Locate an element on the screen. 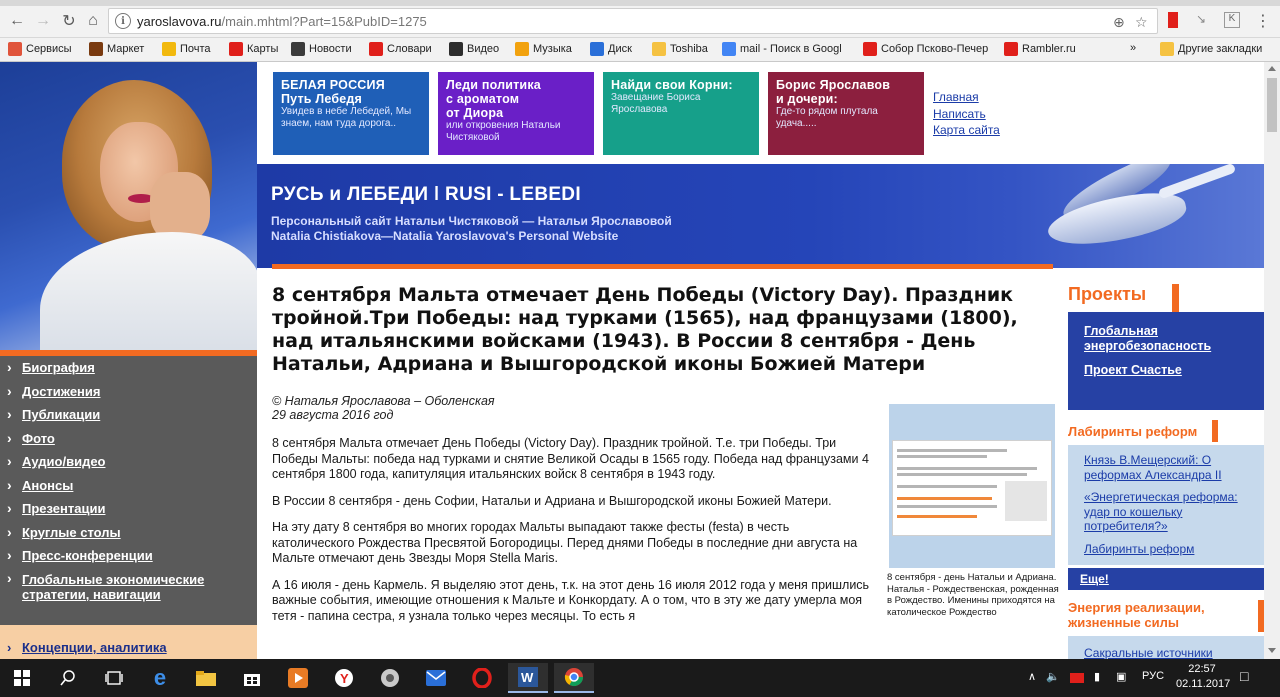 The image size is (1280, 697). leftnav-item-concepts: Концепции, аналитика is located at coordinates (128, 647).